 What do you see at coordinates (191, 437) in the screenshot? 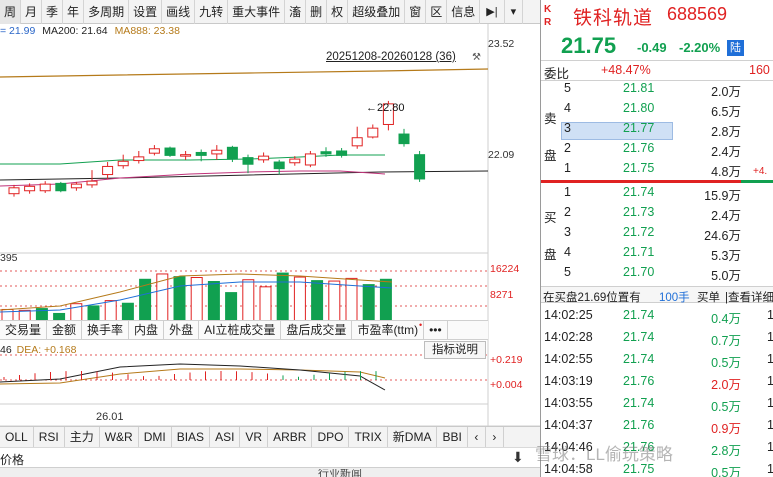
I see `indicator-select-tab: BIAS` at bounding box center [191, 437].